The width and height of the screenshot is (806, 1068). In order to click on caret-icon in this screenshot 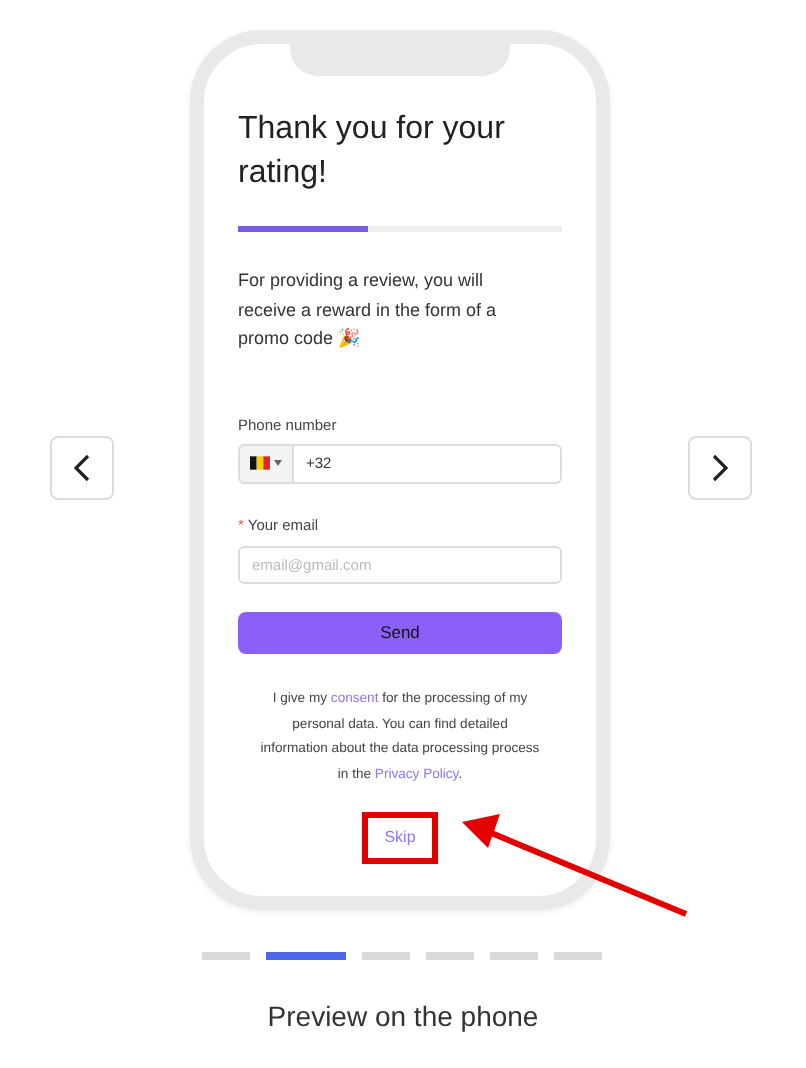, I will do `click(278, 463)`.